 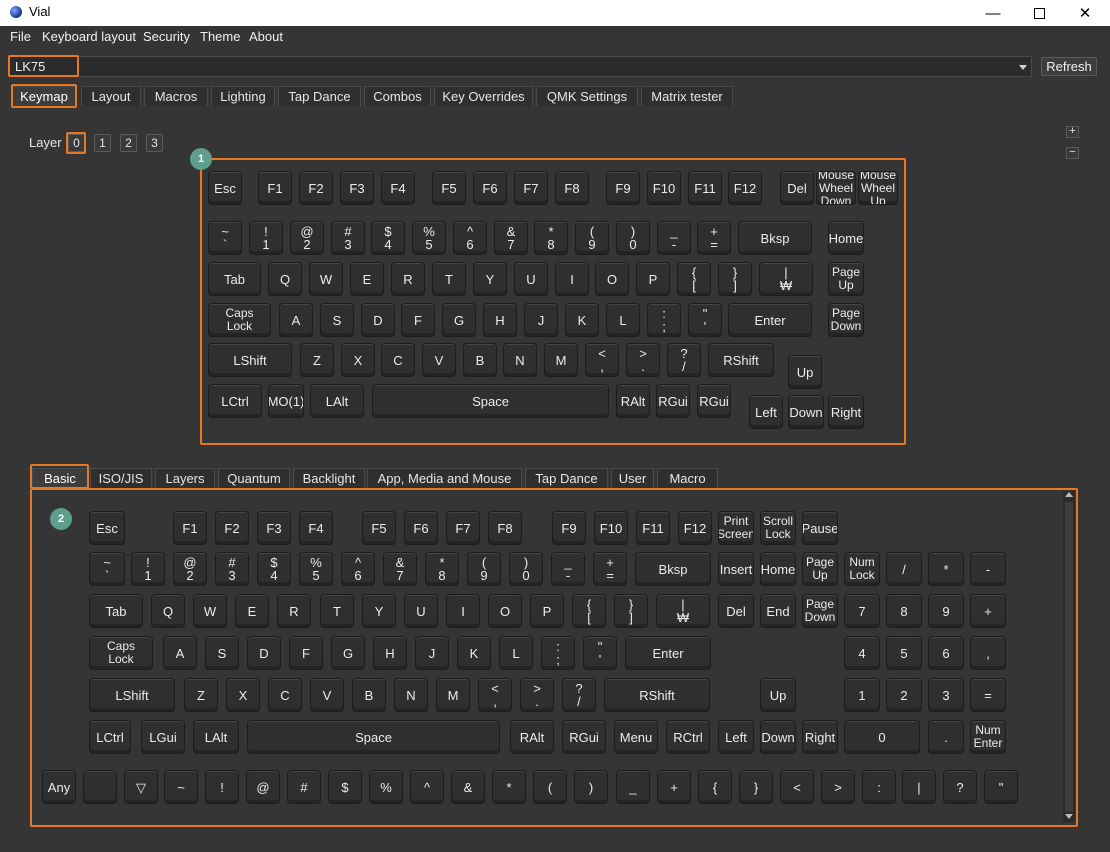 I want to click on keycode-tab-macro: Macro, so click(x=687, y=478).